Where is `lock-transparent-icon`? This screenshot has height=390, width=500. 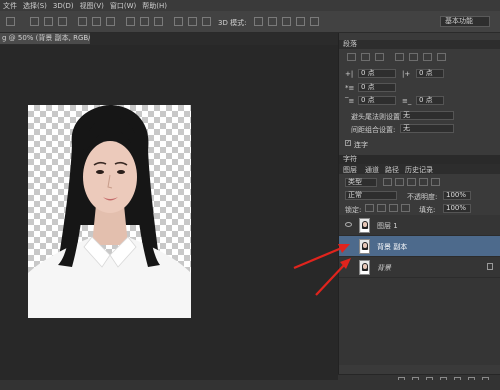 lock-transparent-icon is located at coordinates (369, 208).